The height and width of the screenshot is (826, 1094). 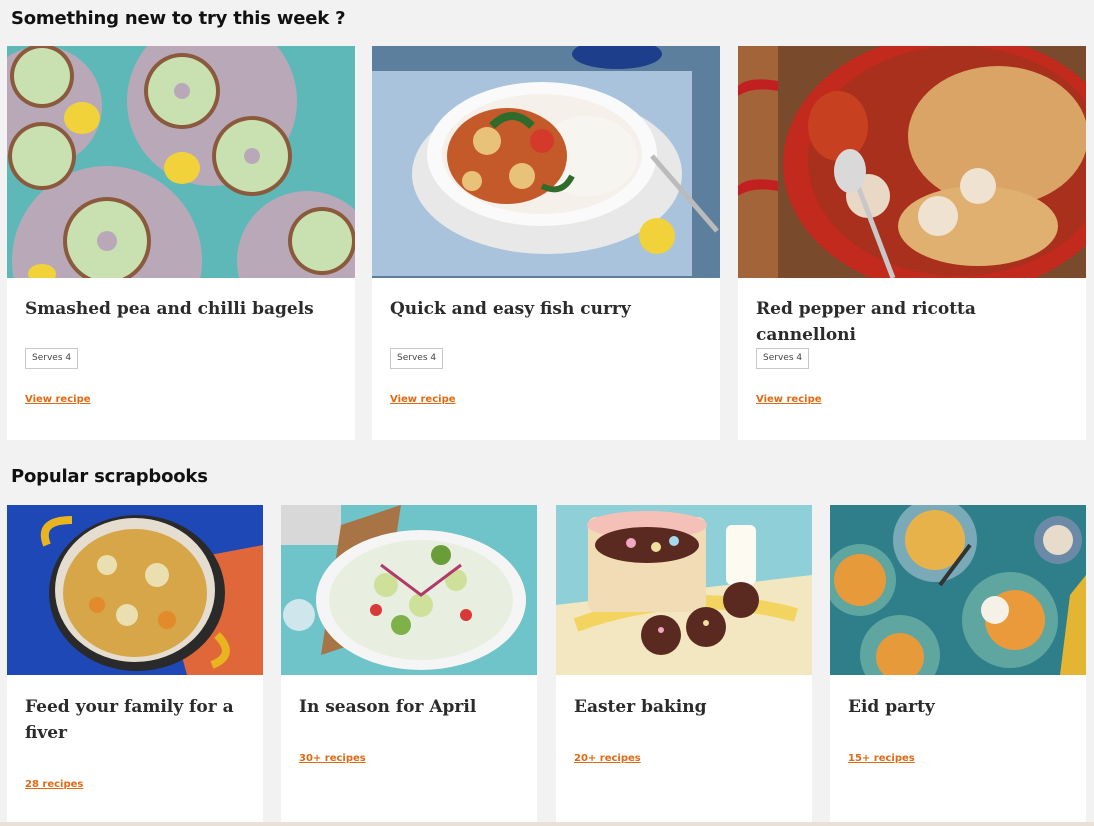 What do you see at coordinates (686, 707) in the screenshot?
I see `scrapbook-title: Easter baking` at bounding box center [686, 707].